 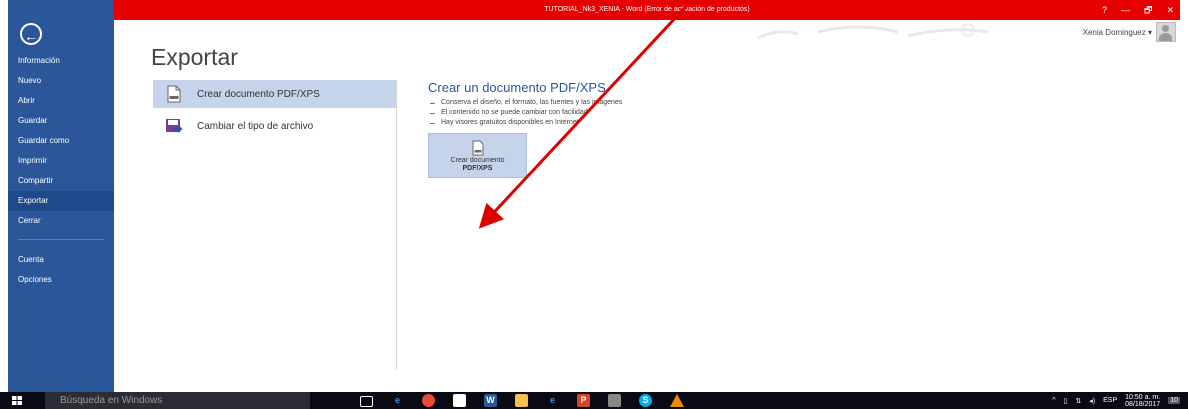 What do you see at coordinates (1117, 32) in the screenshot?
I see `user-name: Xenia Dominguez ▾` at bounding box center [1117, 32].